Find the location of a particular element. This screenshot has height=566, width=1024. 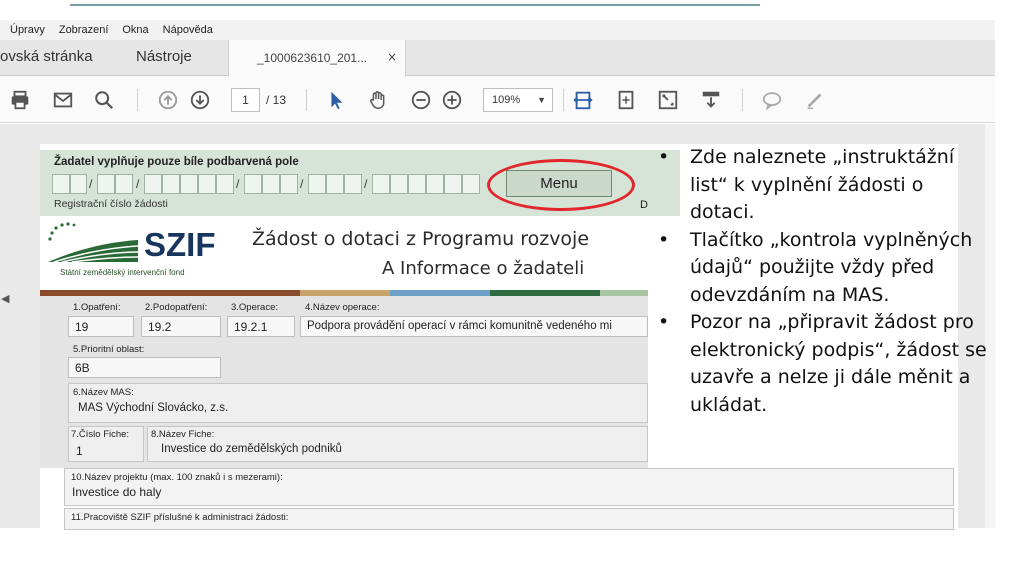

menu-zobrazeni: Zobrazení is located at coordinates (84, 30).